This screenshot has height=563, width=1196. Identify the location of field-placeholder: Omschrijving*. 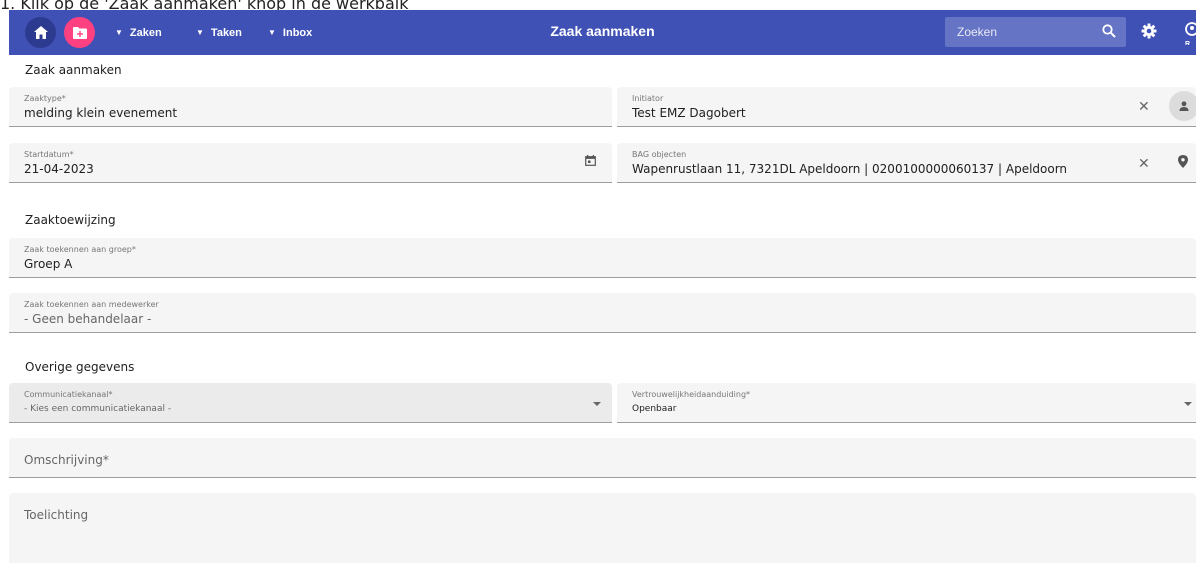
(66, 460).